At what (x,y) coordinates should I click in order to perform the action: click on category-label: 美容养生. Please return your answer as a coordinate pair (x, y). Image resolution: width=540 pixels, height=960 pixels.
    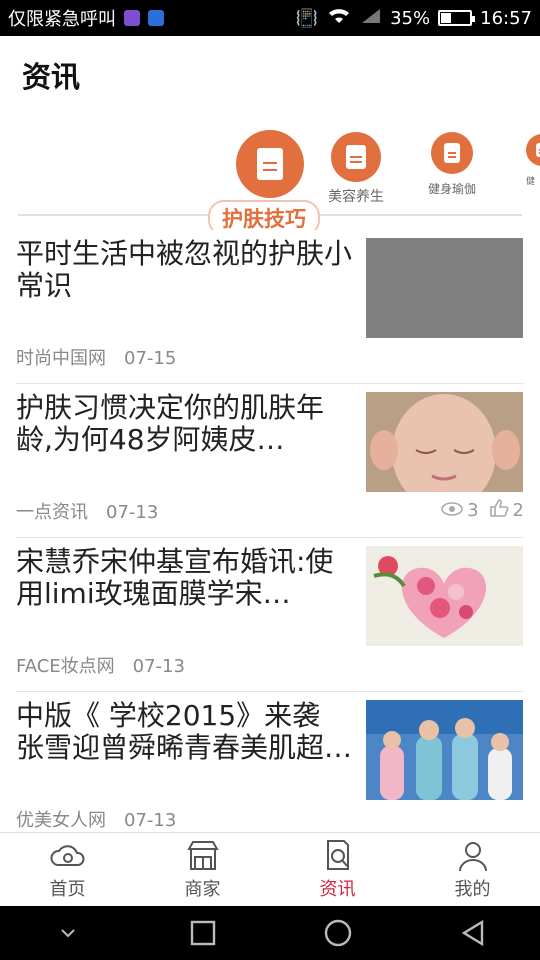
    Looking at the image, I should click on (356, 197).